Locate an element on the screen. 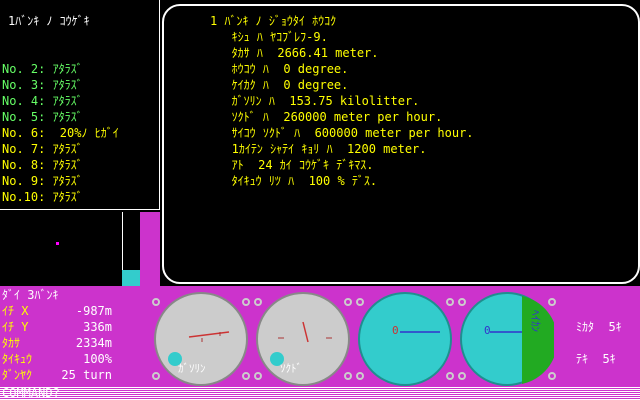 Image resolution: width=640 pixels, height=400 pixels. pitch-indicator-icon: 0 is located at coordinates (519, 340).